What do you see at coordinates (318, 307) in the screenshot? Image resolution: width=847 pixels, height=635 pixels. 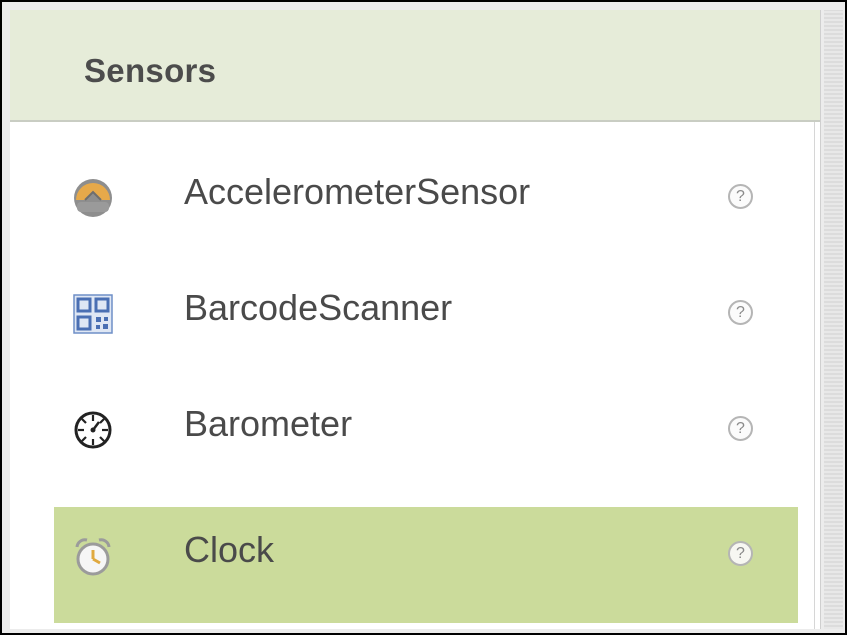 I see `palette-item-label: BarcodeScanner` at bounding box center [318, 307].